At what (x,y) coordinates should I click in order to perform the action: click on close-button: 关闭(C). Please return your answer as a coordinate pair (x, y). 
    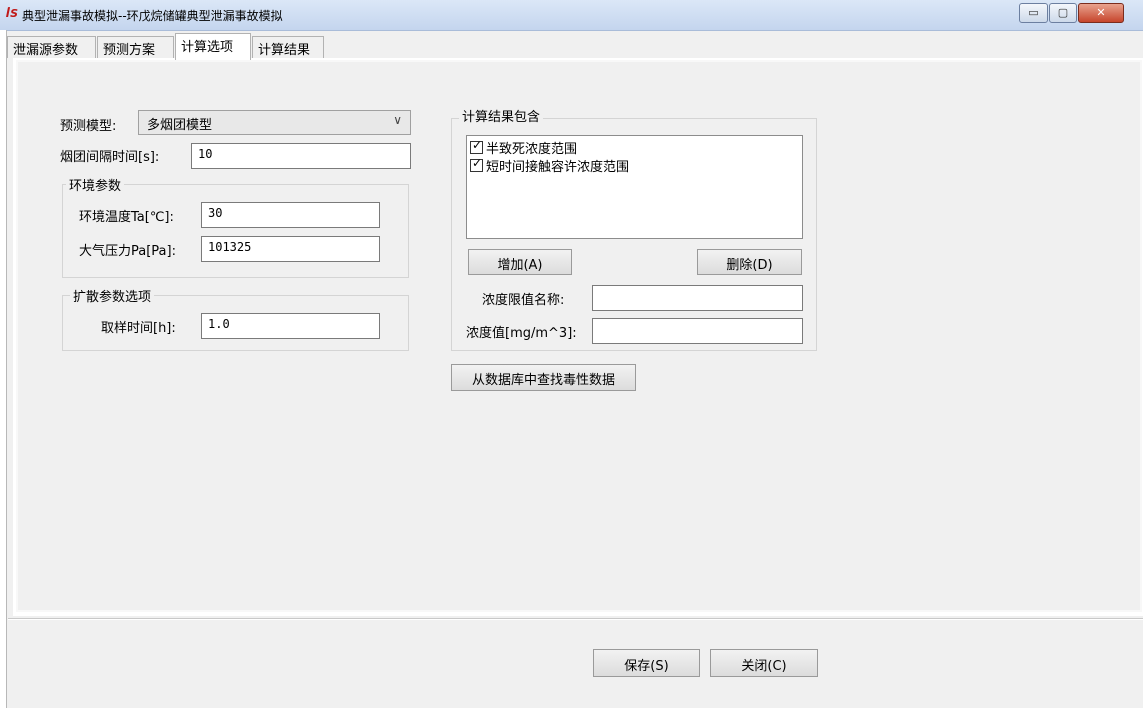
    Looking at the image, I should click on (764, 663).